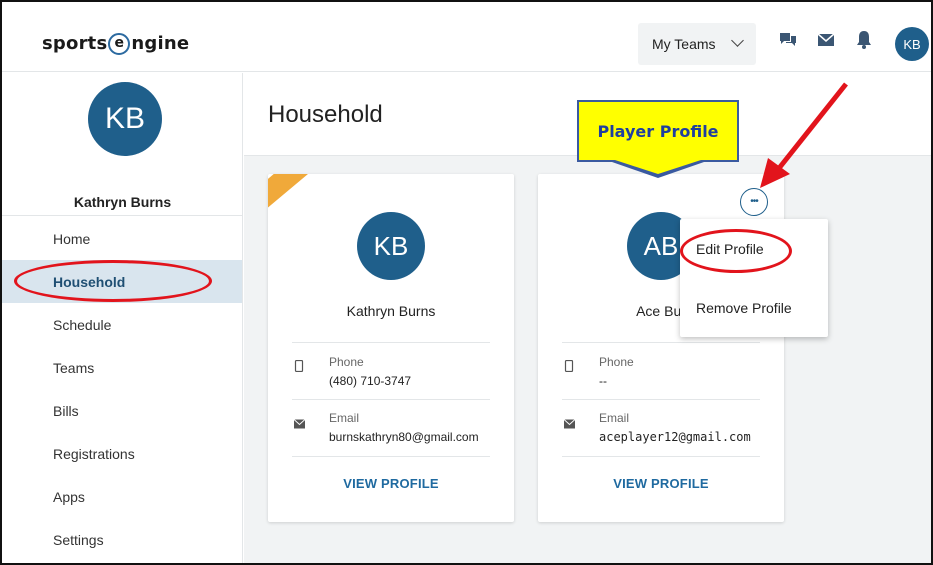  Describe the element at coordinates (74, 367) in the screenshot. I see `sidebar-item-label: Teams` at that location.